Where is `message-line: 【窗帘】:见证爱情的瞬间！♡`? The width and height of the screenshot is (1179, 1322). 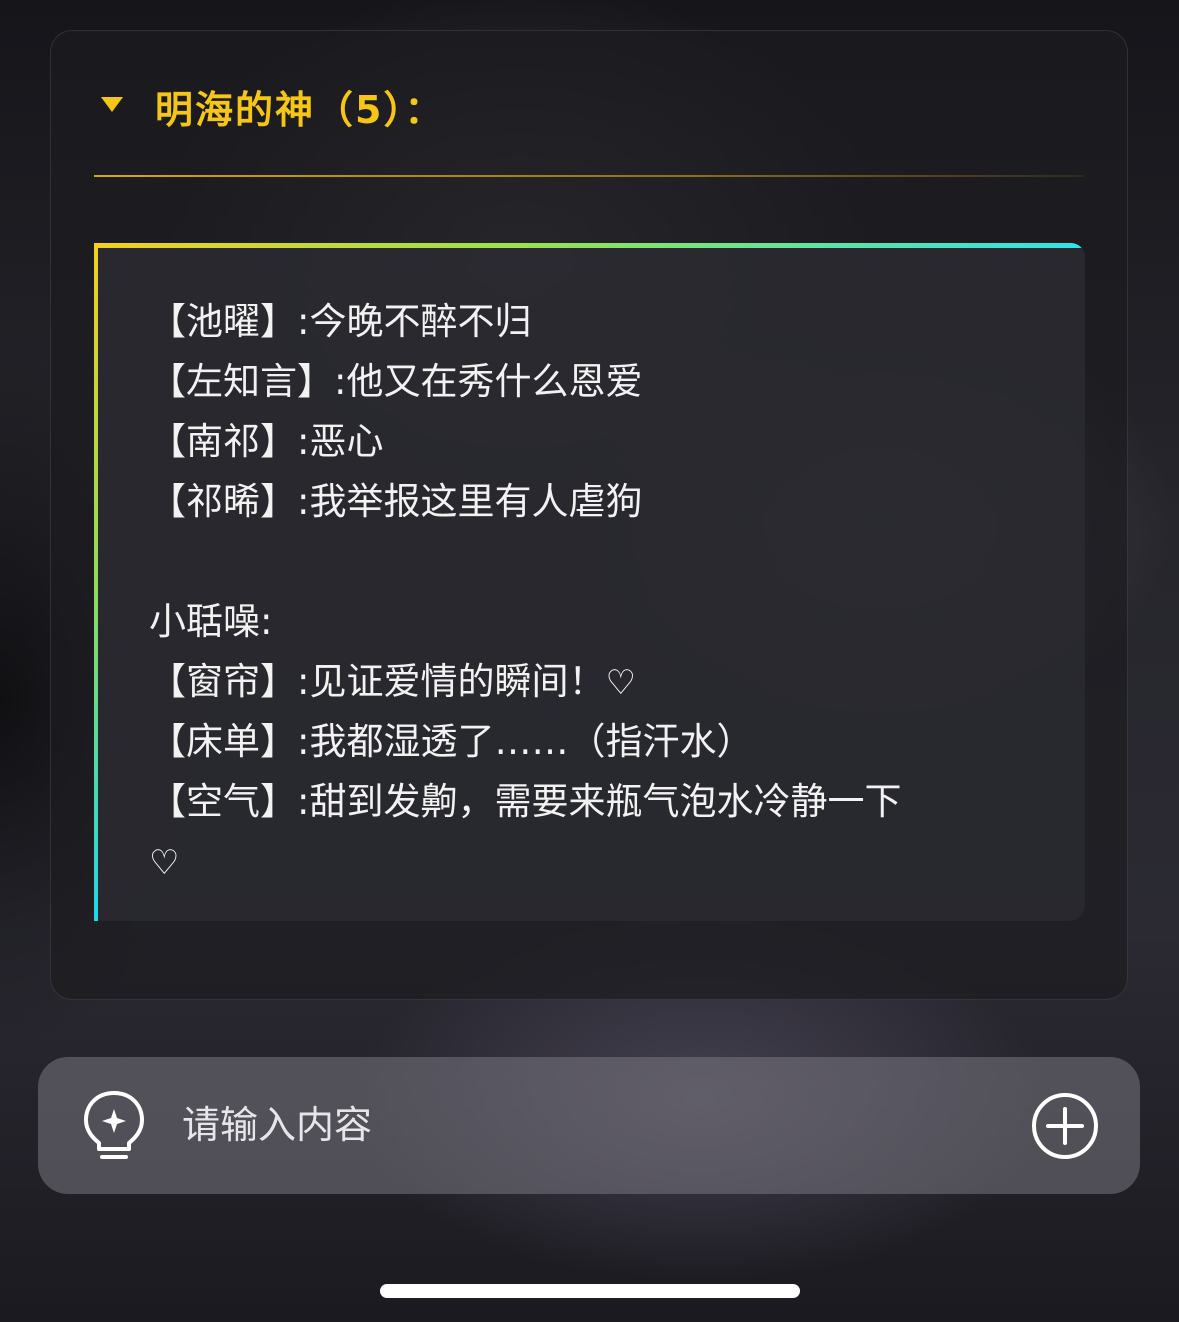 message-line: 【窗帘】:见证爱情的瞬间！♡ is located at coordinates (392, 682).